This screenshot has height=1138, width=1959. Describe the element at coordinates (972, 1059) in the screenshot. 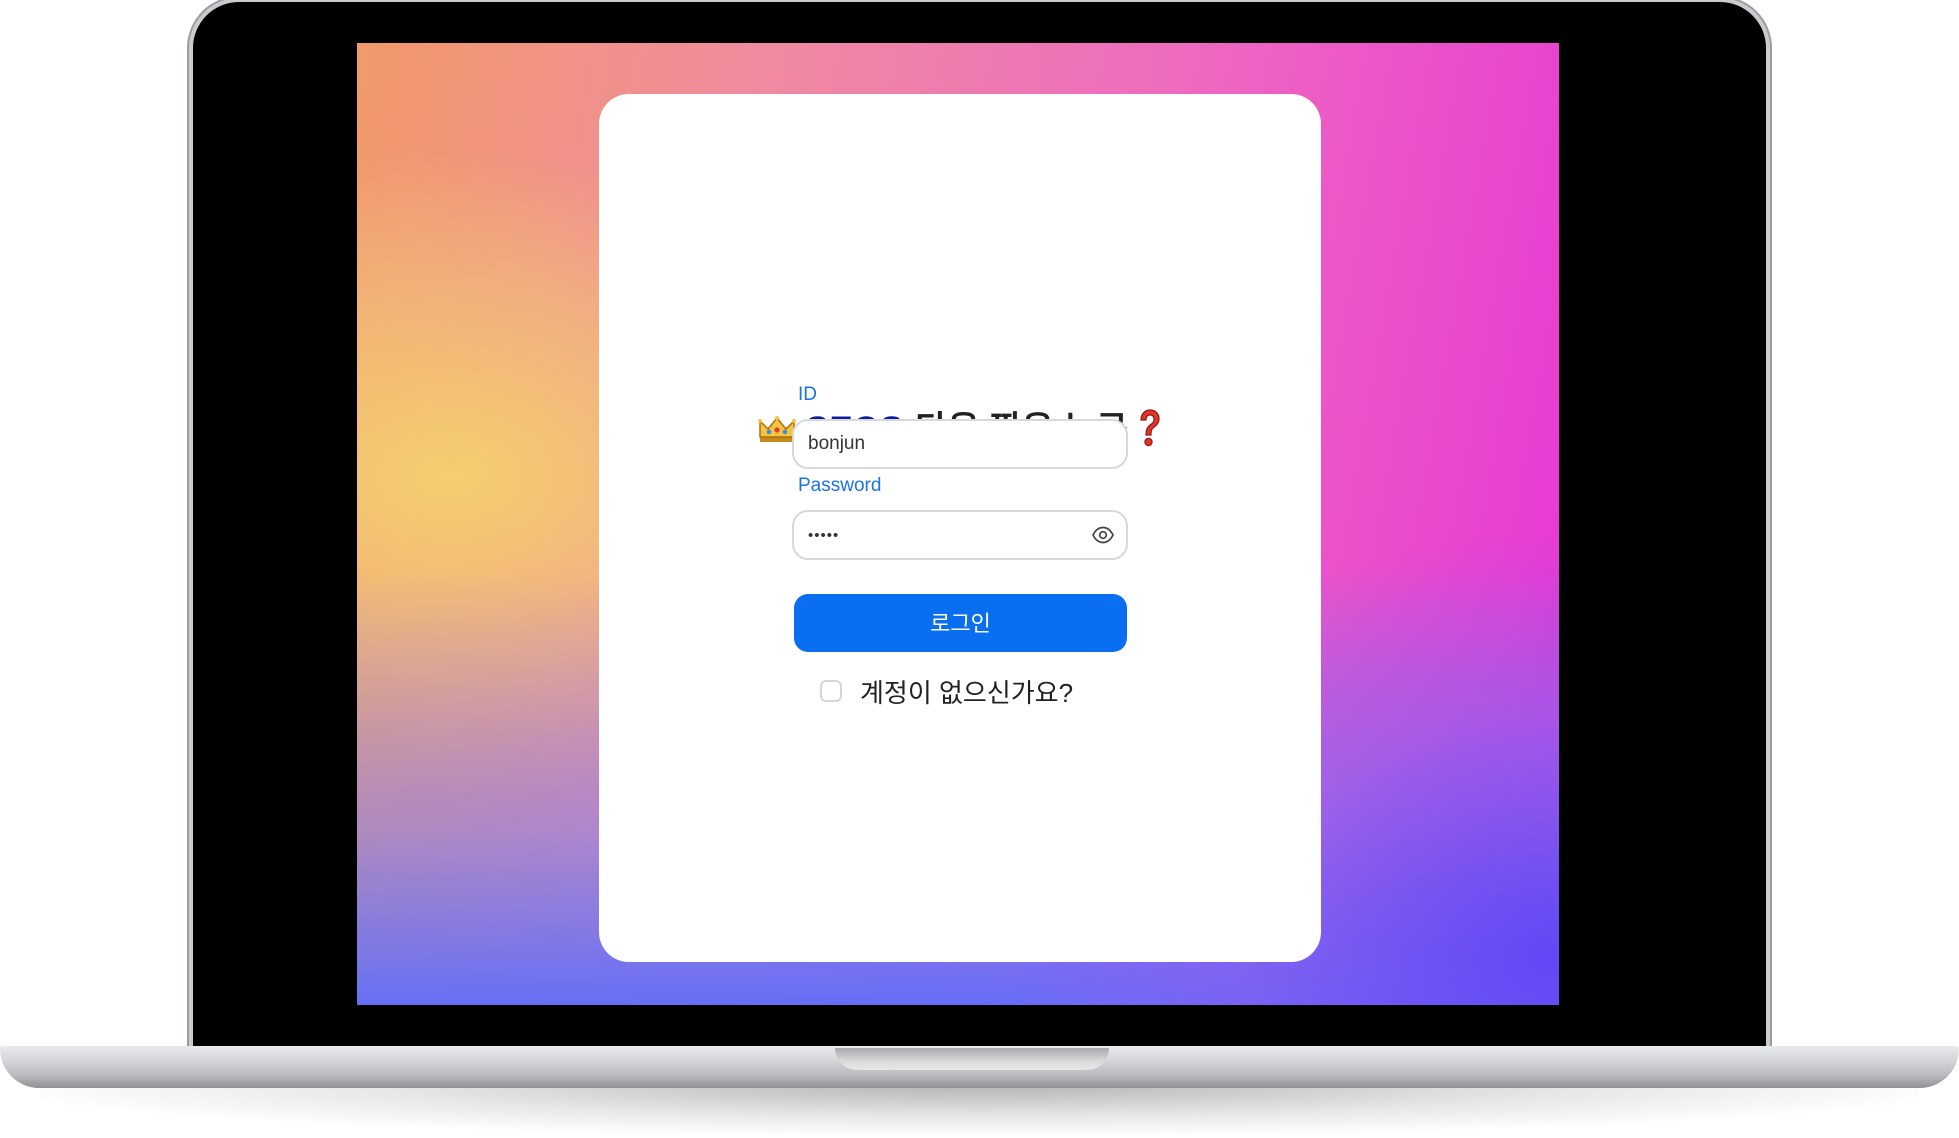

I see `laptop-notch` at that location.